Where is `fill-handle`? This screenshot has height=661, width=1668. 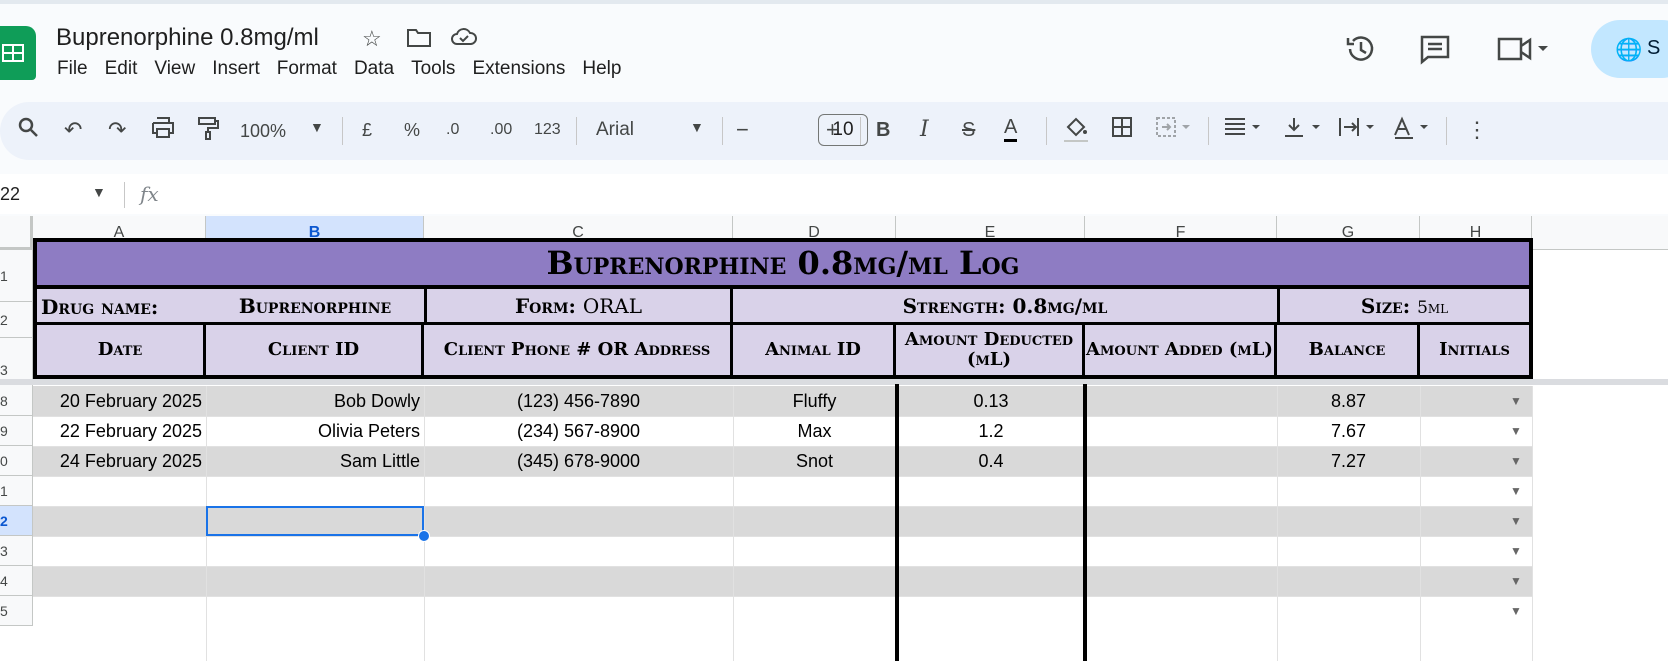 fill-handle is located at coordinates (424, 536).